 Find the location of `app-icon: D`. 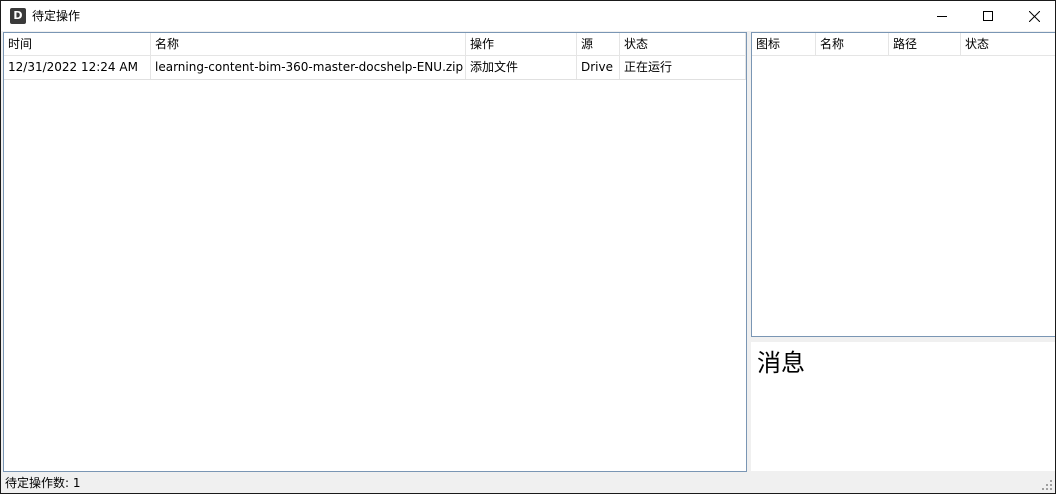

app-icon: D is located at coordinates (18, 16).